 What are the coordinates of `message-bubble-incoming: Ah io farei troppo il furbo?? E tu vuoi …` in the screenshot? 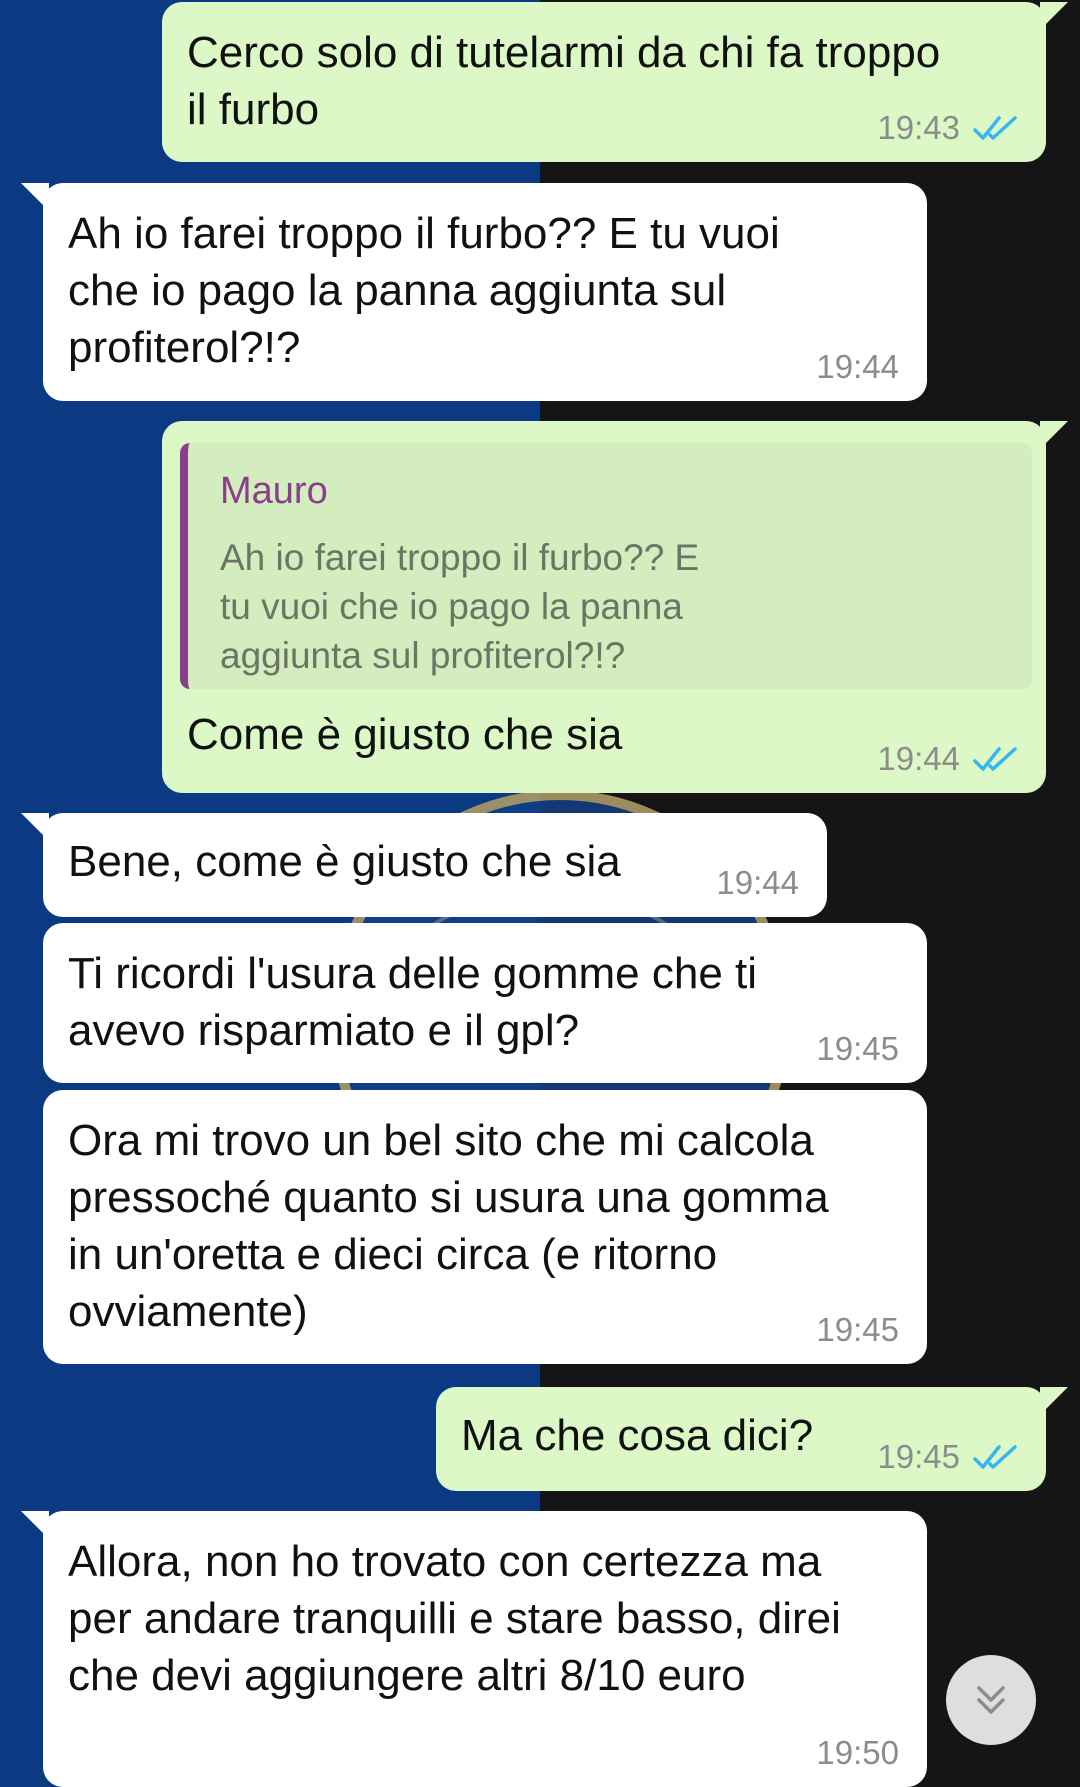 It's located at (474, 292).